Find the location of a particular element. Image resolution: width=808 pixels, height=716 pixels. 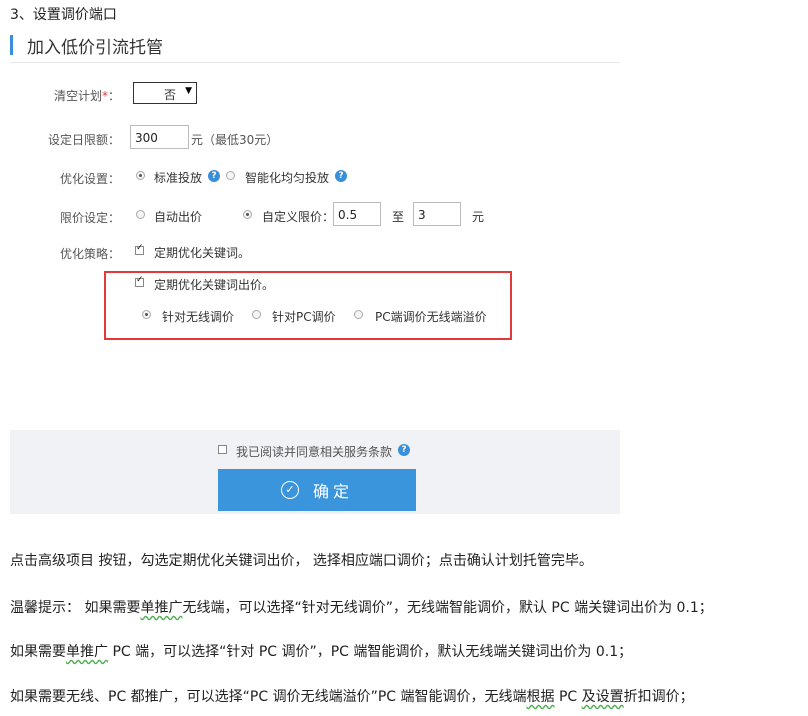

port-wireless-radio is located at coordinates (146, 314).